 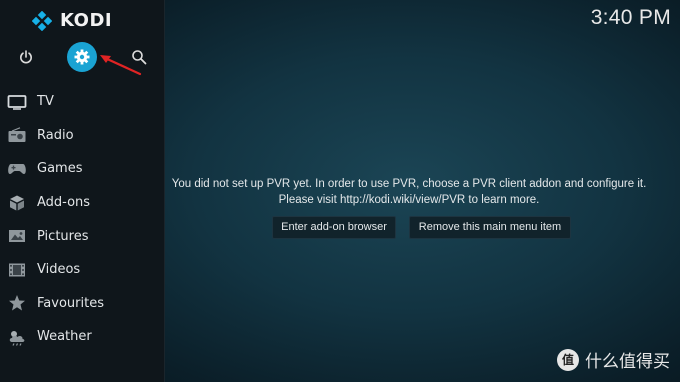 I want to click on watermark: 值 什么值得买, so click(x=613, y=359).